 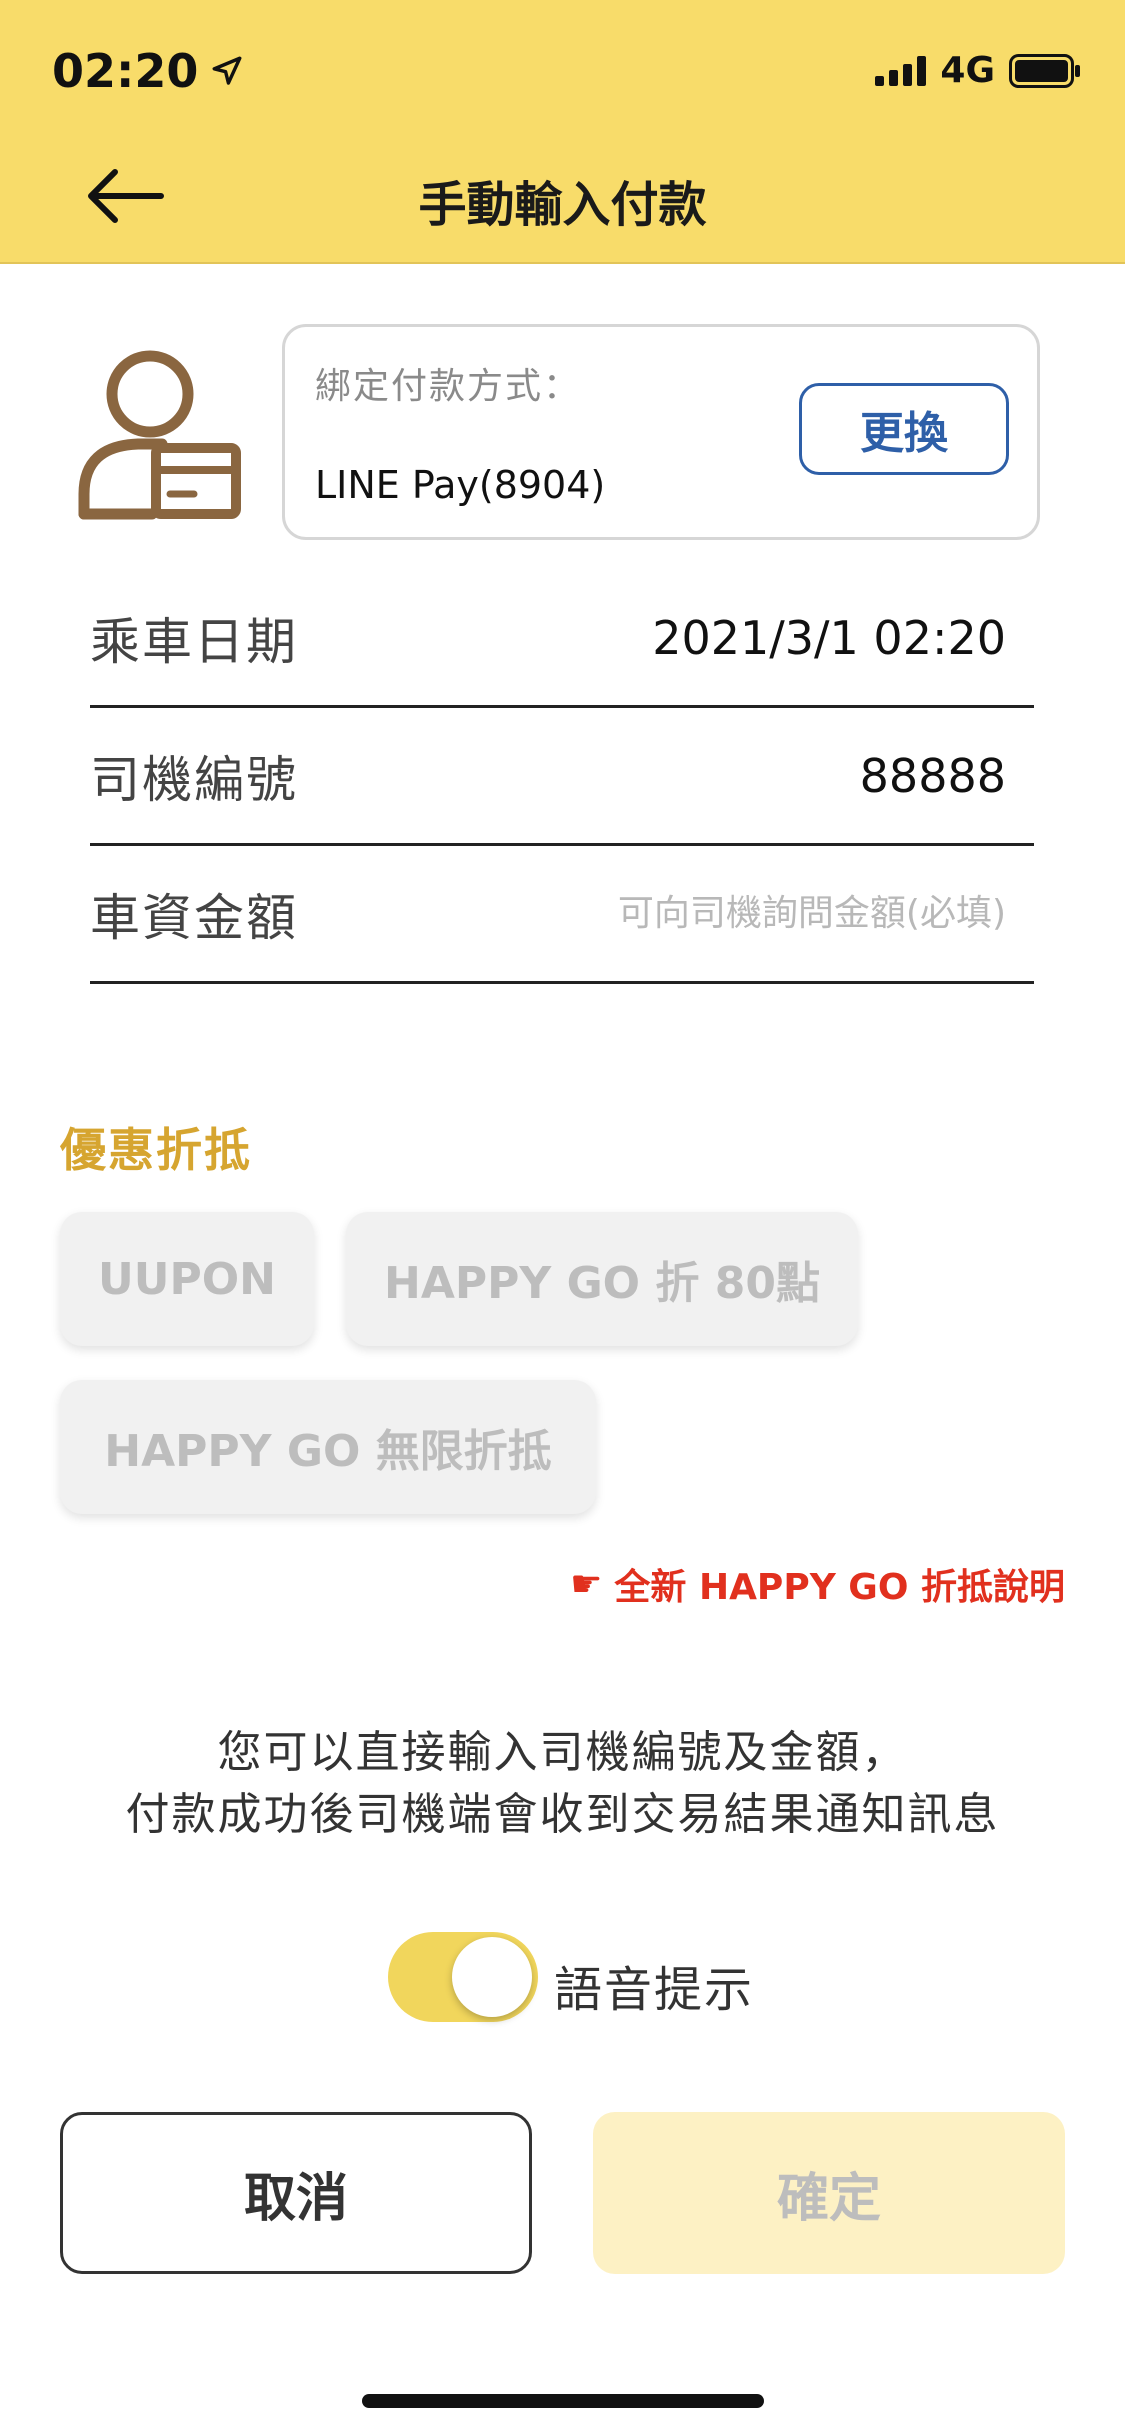 I want to click on status-time: 02:20, so click(x=148, y=71).